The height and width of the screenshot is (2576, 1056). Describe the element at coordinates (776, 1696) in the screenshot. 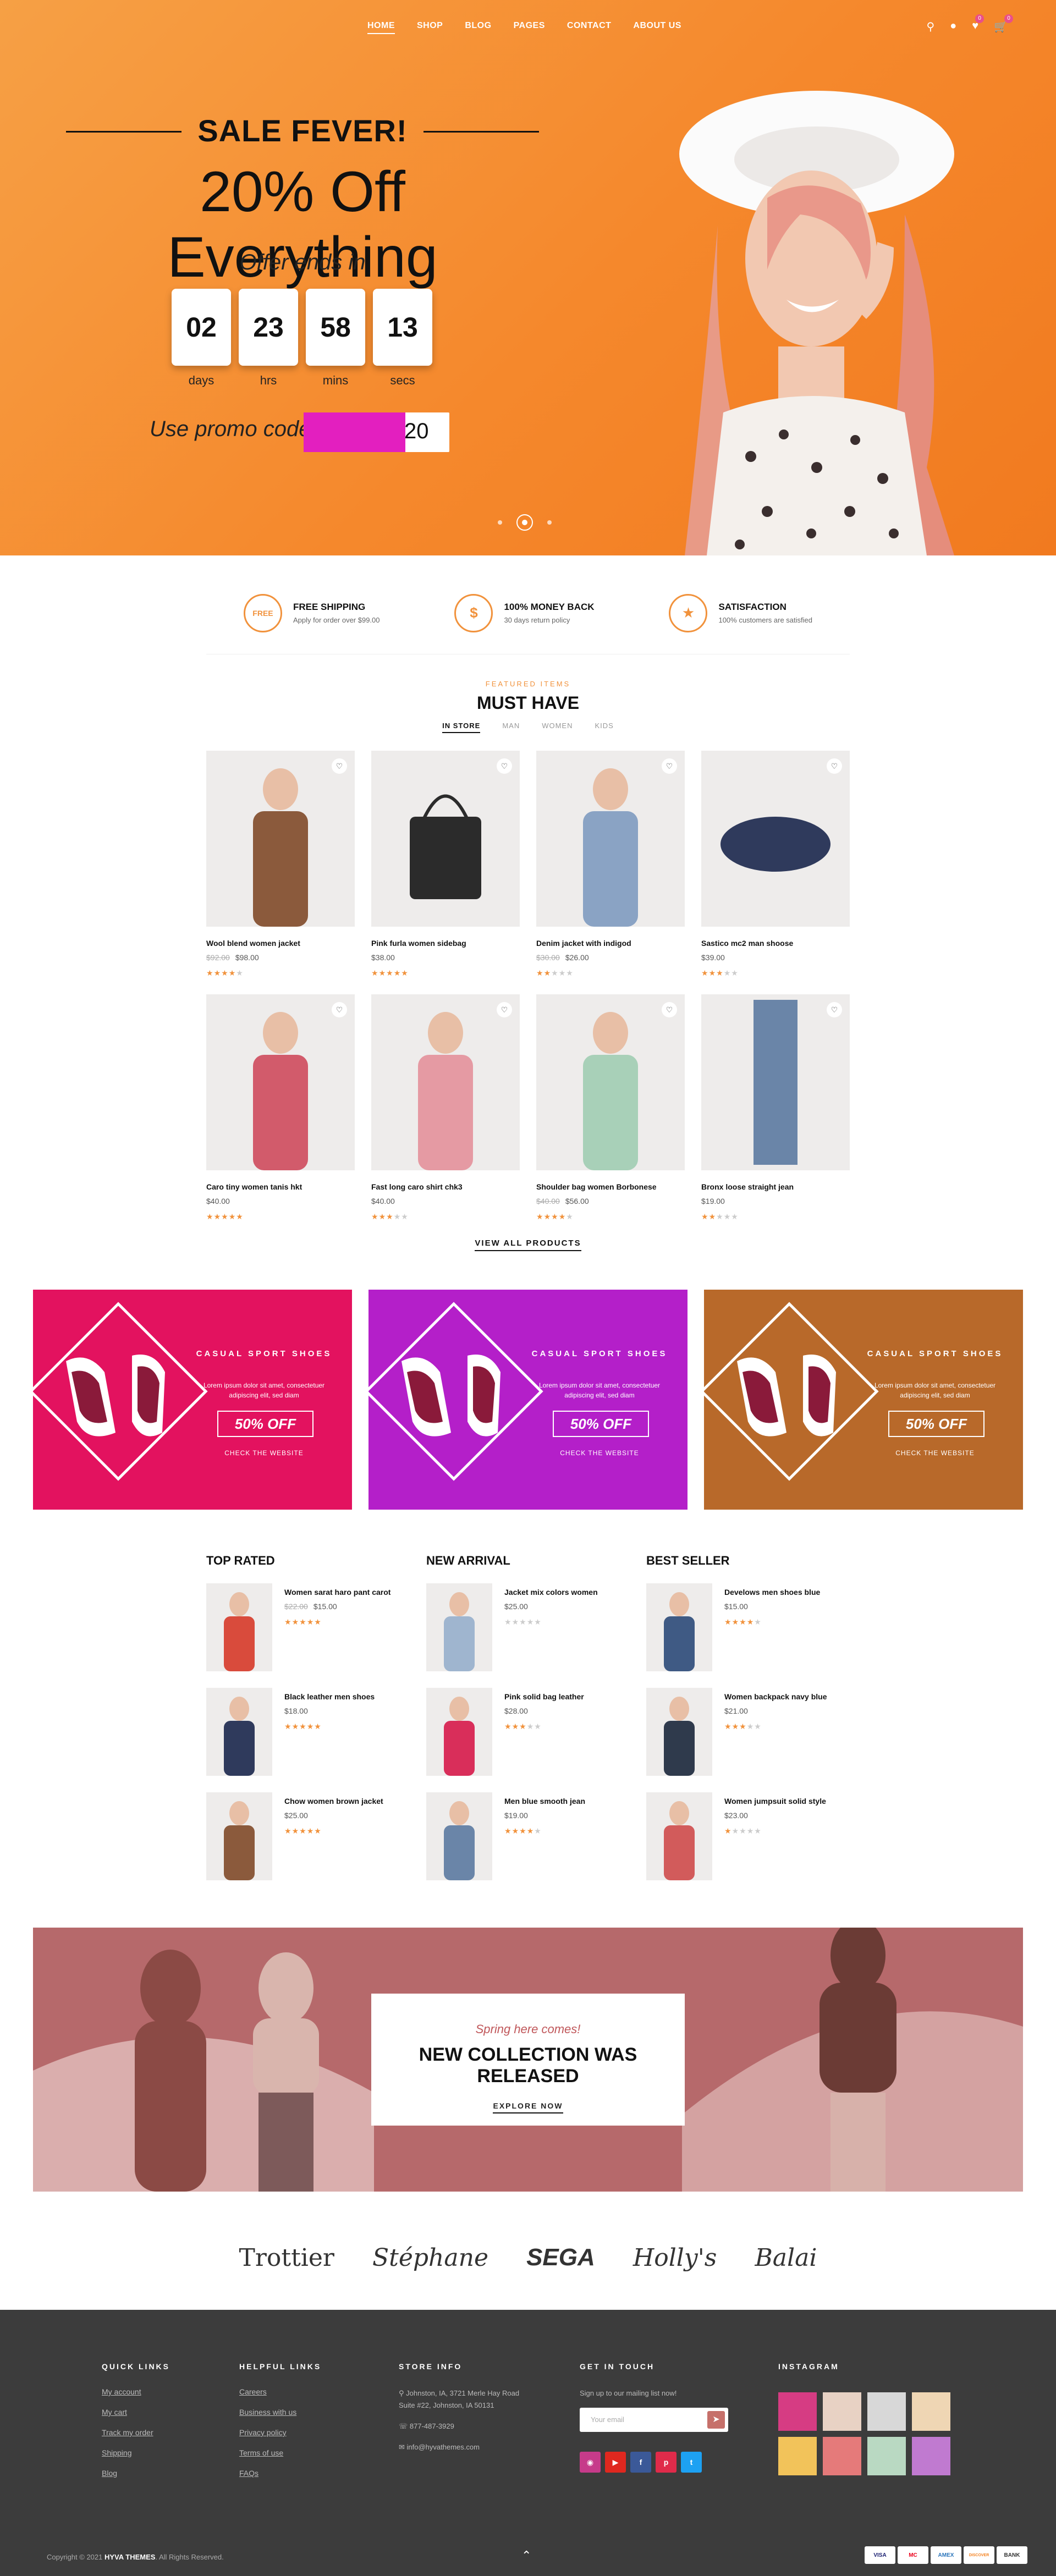

I see `list-item-name: Women backpack navy blue` at that location.